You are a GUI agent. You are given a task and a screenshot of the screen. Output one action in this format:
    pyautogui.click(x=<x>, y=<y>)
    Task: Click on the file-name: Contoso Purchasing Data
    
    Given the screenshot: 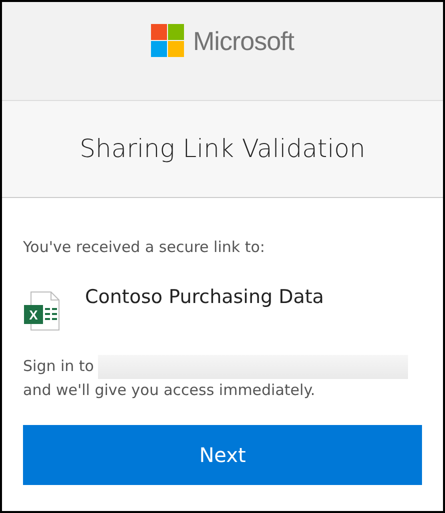 What is the action you would take?
    pyautogui.click(x=204, y=297)
    